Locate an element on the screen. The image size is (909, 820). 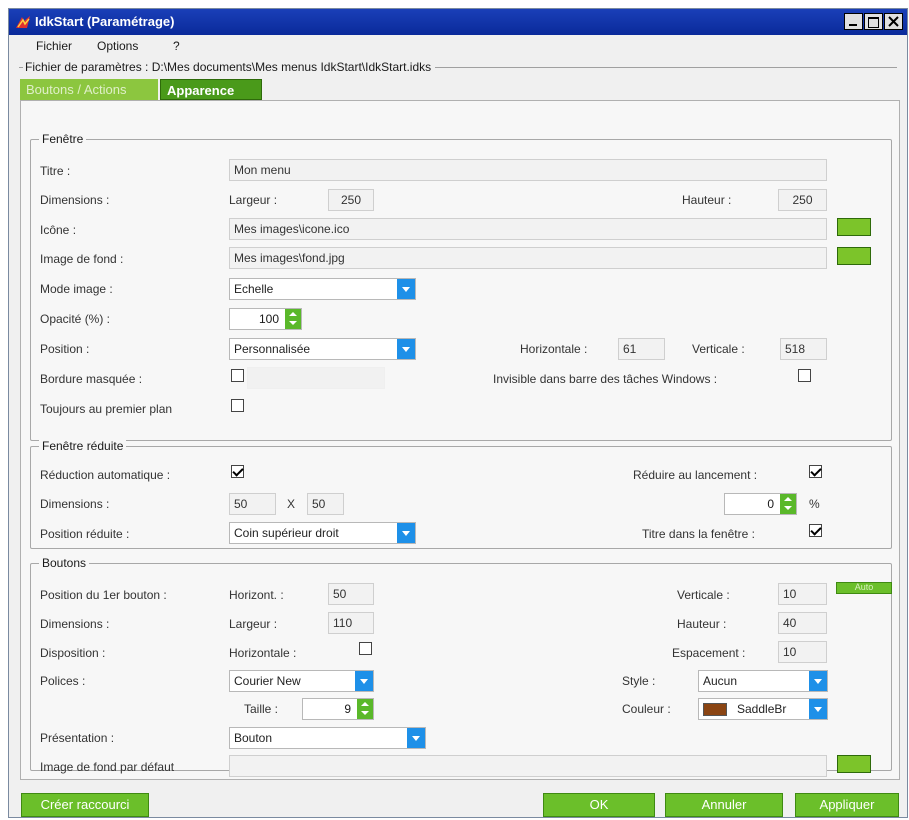
reduite-width-input: 50 is located at coordinates (252, 504).